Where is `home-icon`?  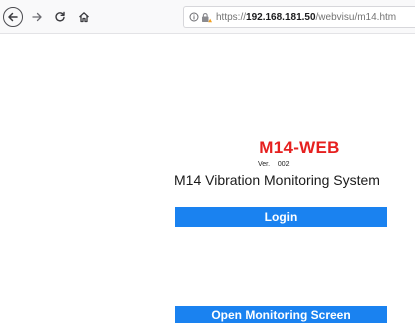 home-icon is located at coordinates (84, 17).